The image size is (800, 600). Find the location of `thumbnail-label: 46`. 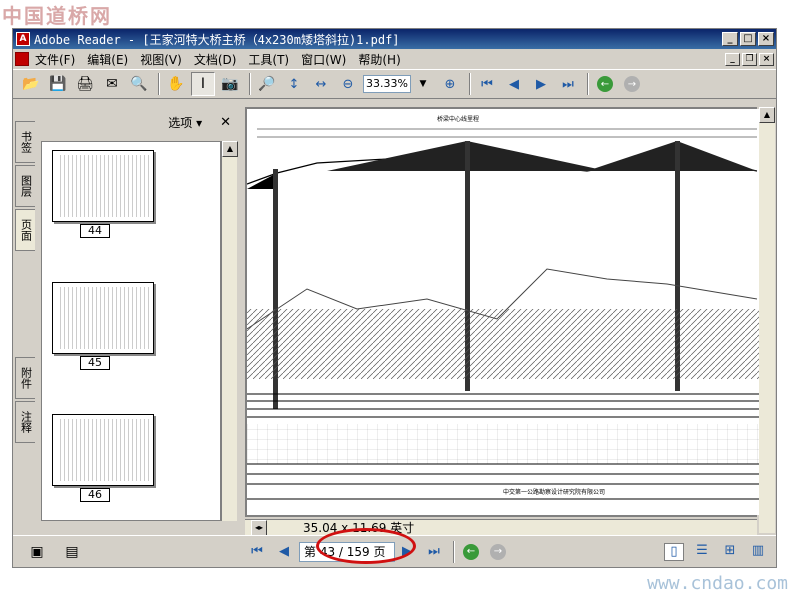

thumbnail-label: 46 is located at coordinates (95, 495).